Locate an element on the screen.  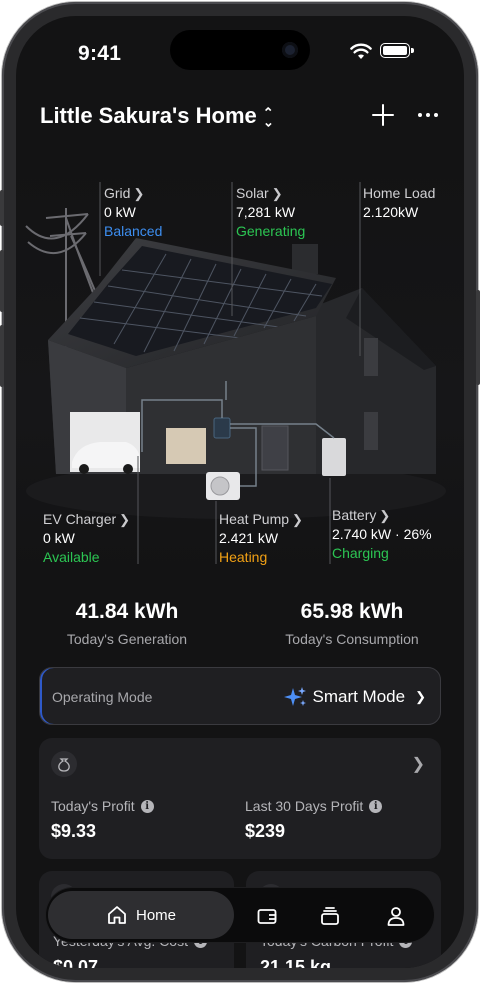
tab-bar: Home is located at coordinates (240, 915).